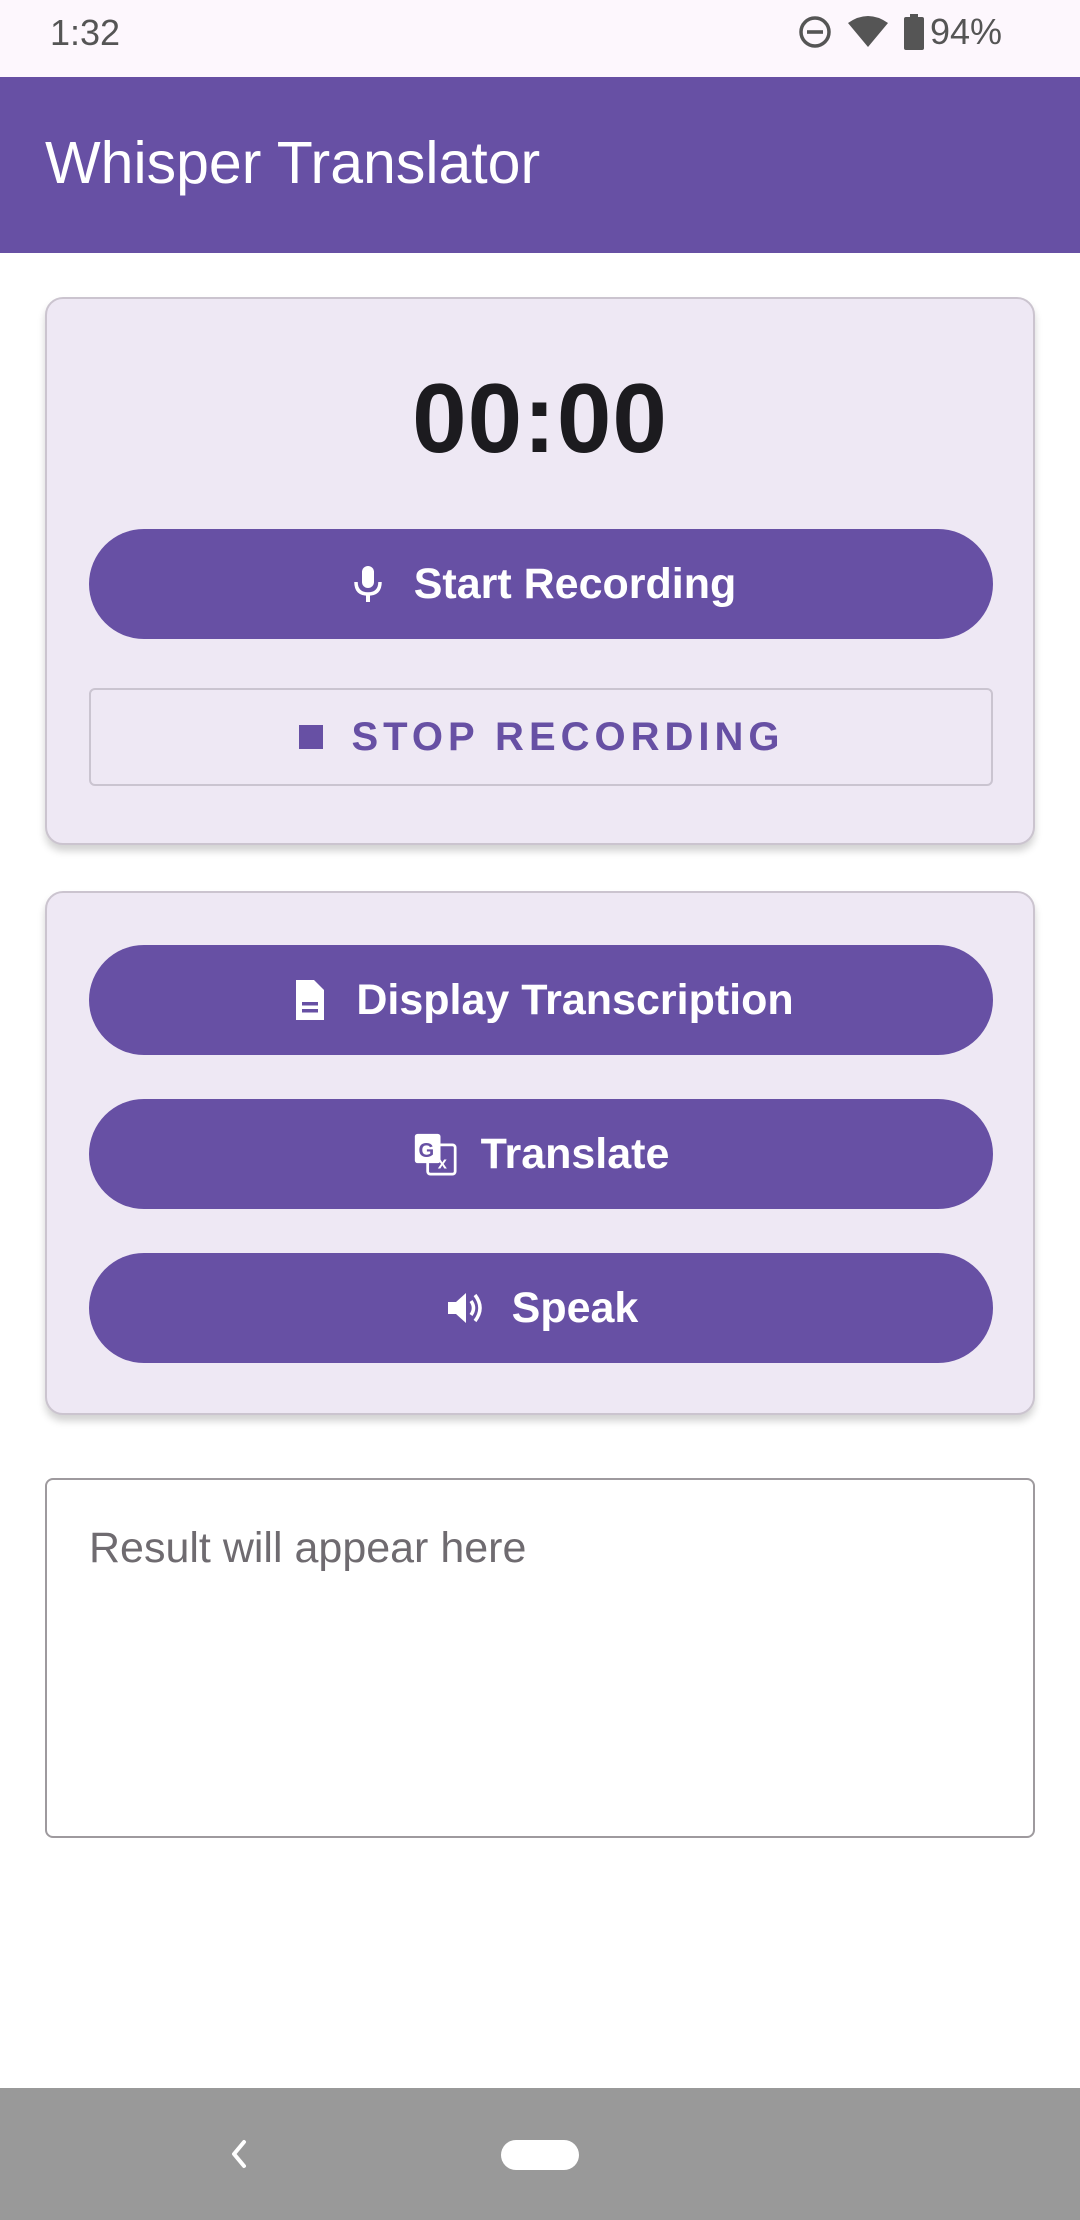 The width and height of the screenshot is (1080, 2220). I want to click on system-nav-bar, so click(540, 2154).